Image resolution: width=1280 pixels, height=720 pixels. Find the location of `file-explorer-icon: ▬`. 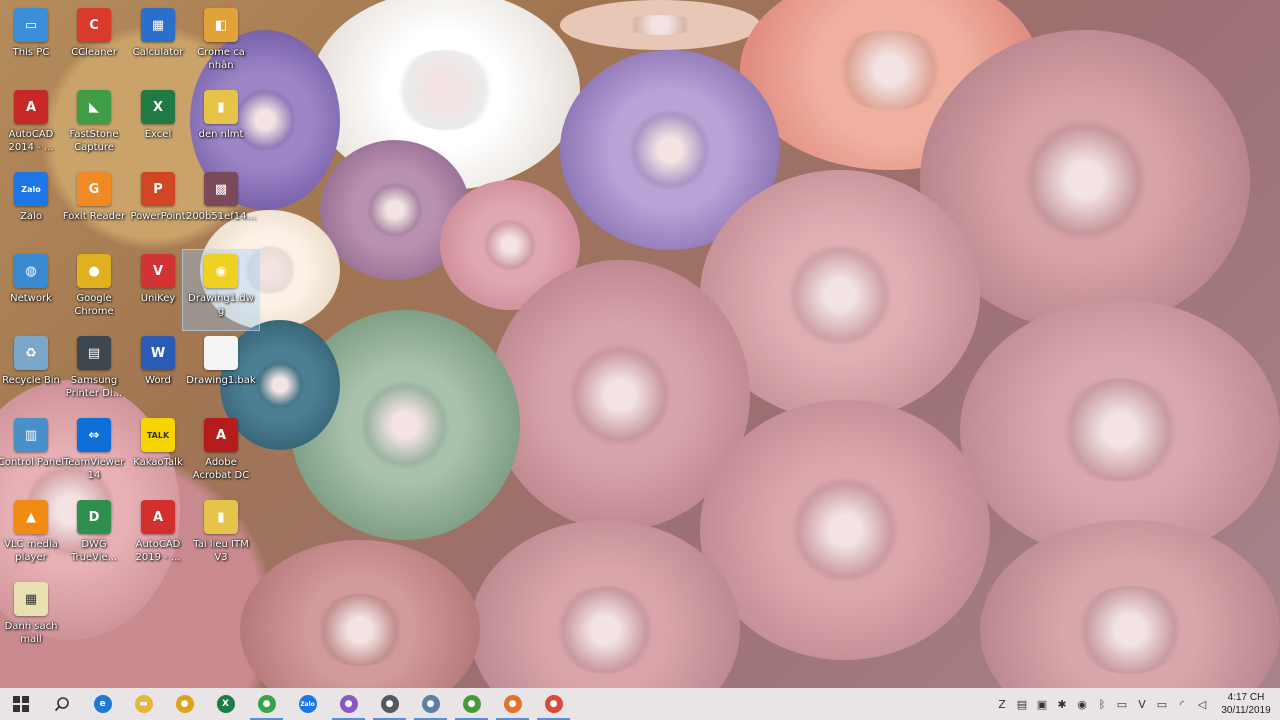

file-explorer-icon: ▬ is located at coordinates (143, 704).